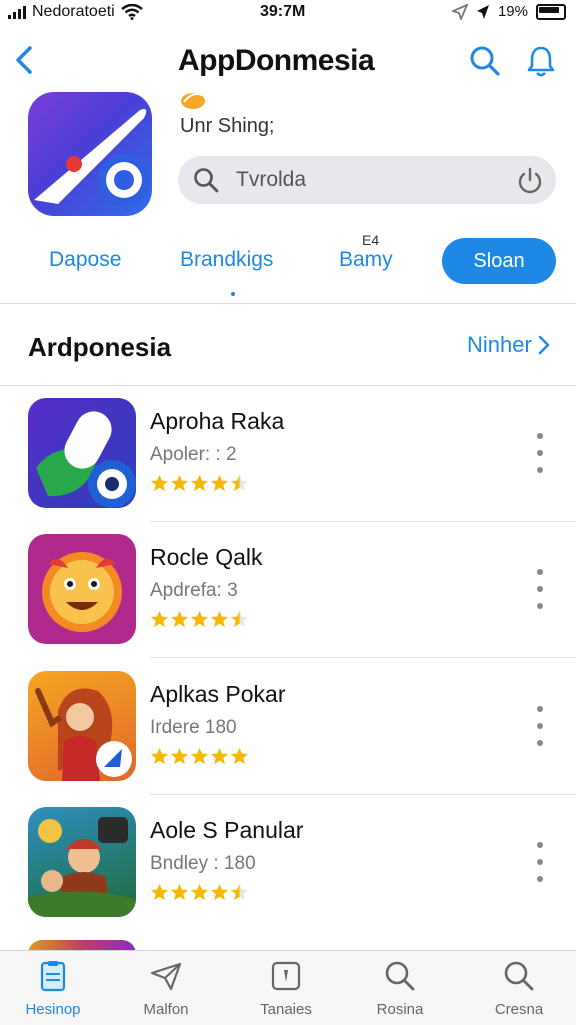  Describe the element at coordinates (499, 261) in the screenshot. I see `tab-sloan: Sloan` at that location.